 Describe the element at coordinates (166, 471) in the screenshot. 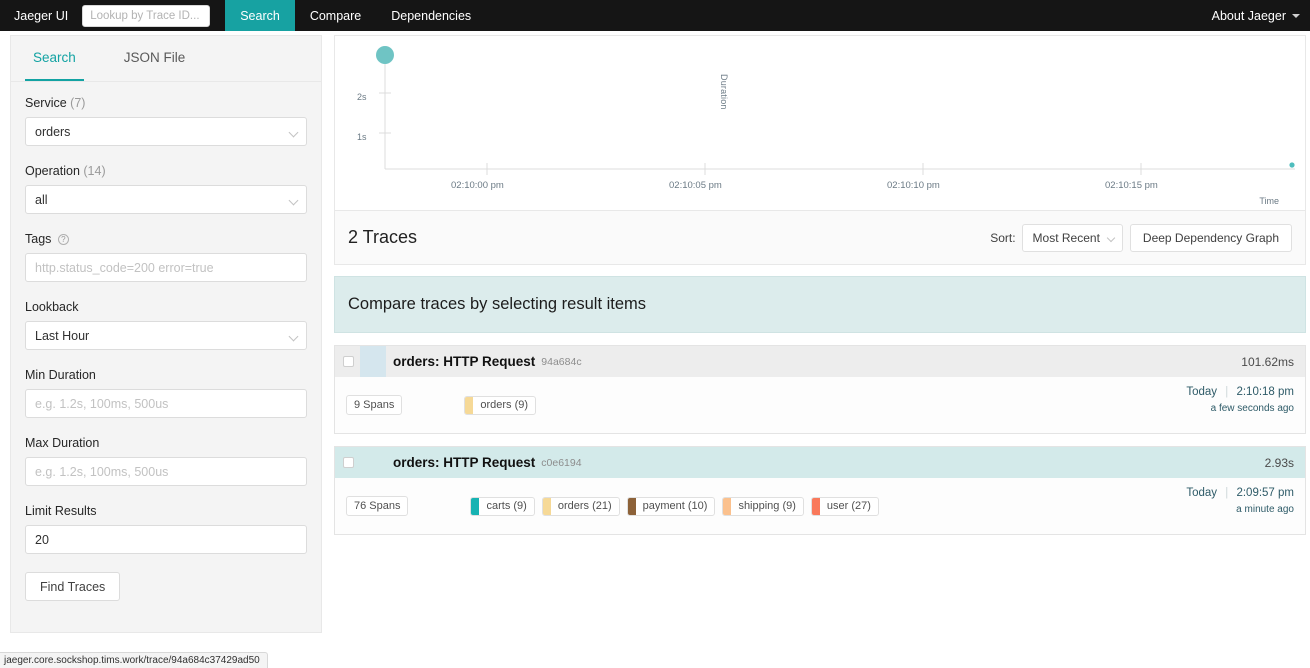

I see `max-duration-input` at that location.